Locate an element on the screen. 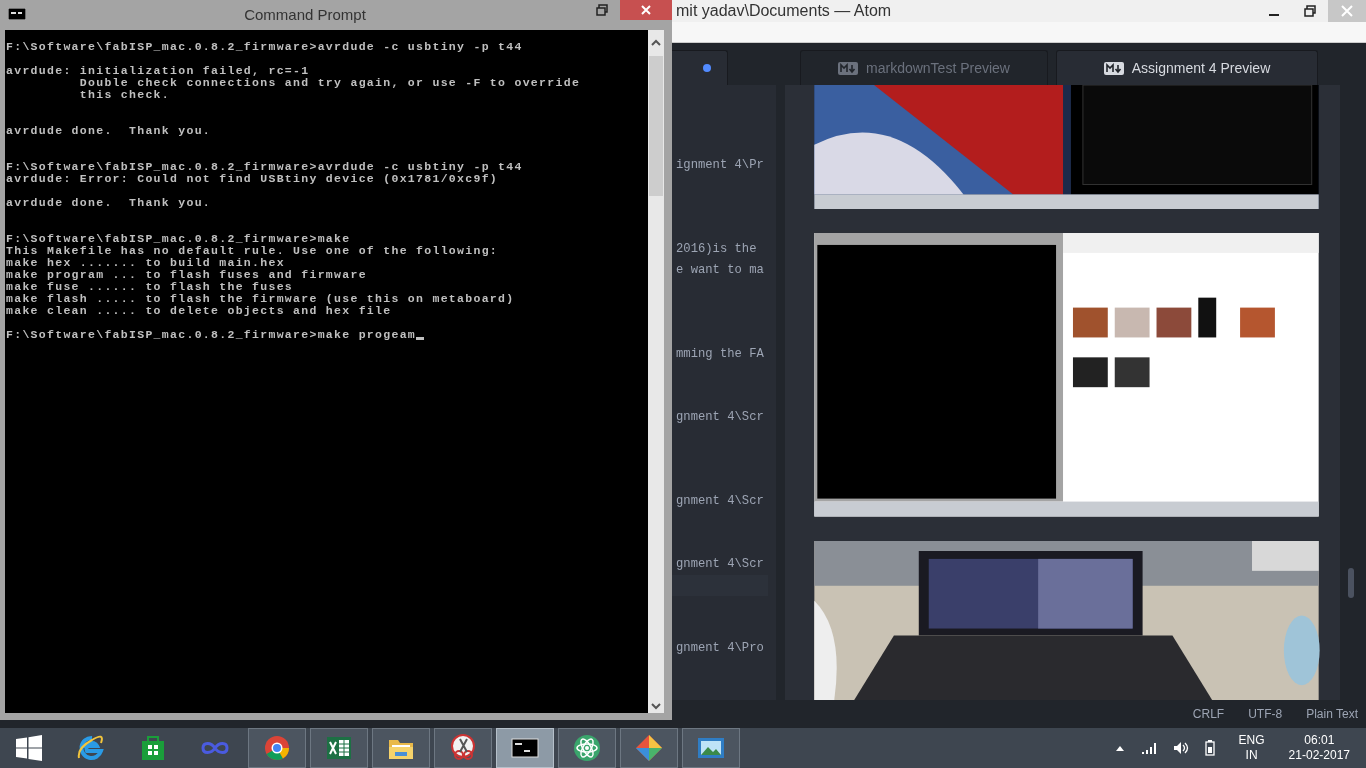 The height and width of the screenshot is (768, 1366). scissors-icon is located at coordinates (463, 748).